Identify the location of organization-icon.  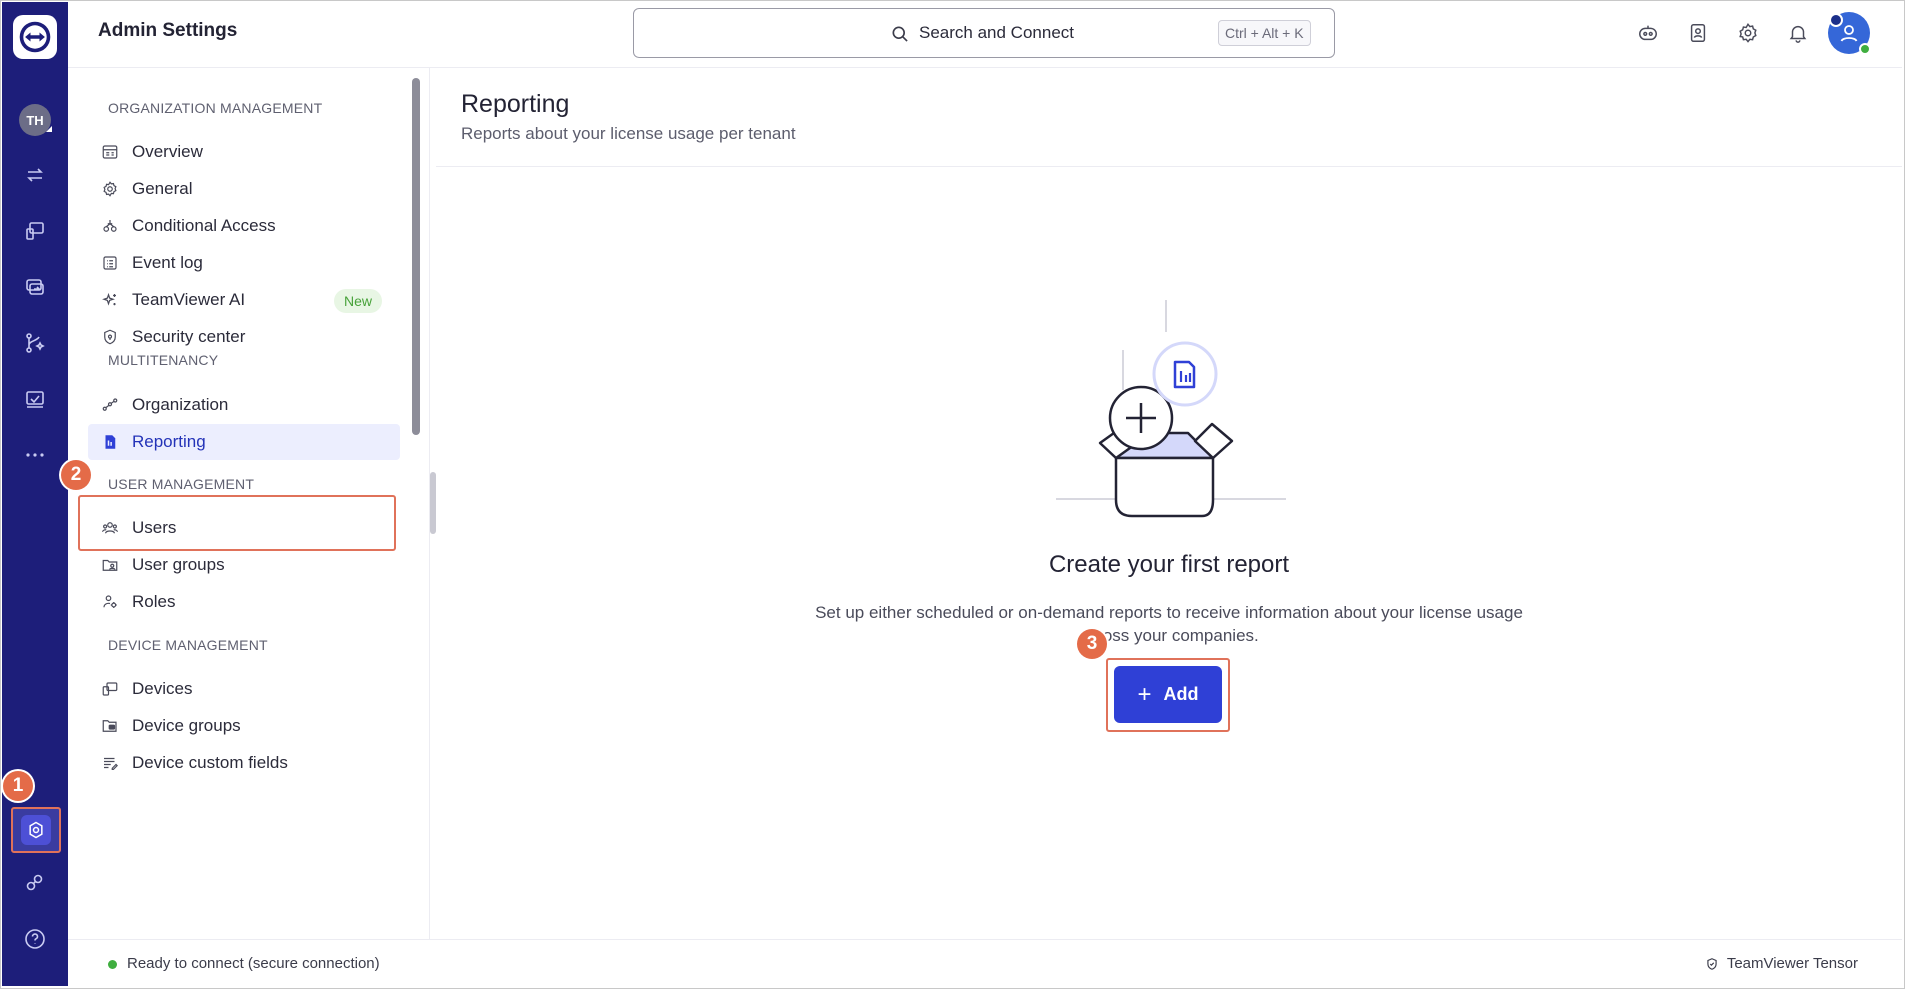
(110, 405).